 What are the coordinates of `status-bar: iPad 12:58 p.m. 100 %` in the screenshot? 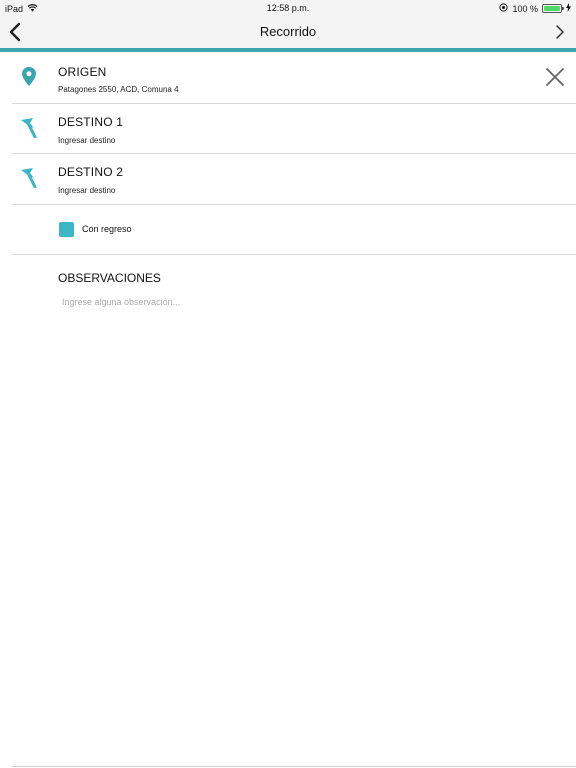 It's located at (288, 8).